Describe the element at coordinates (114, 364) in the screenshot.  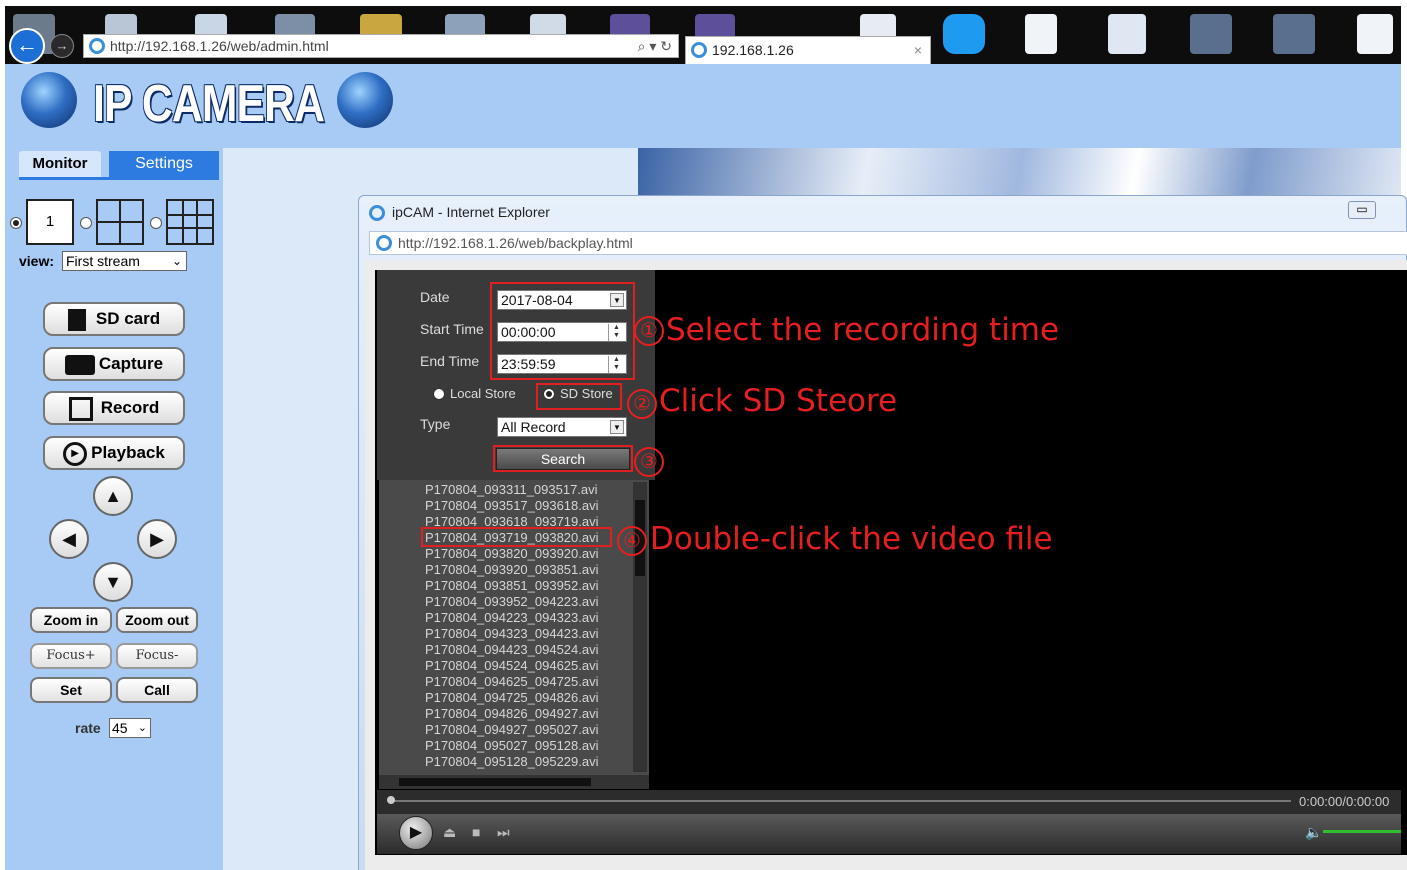
I see `capture-button: Capture` at that location.